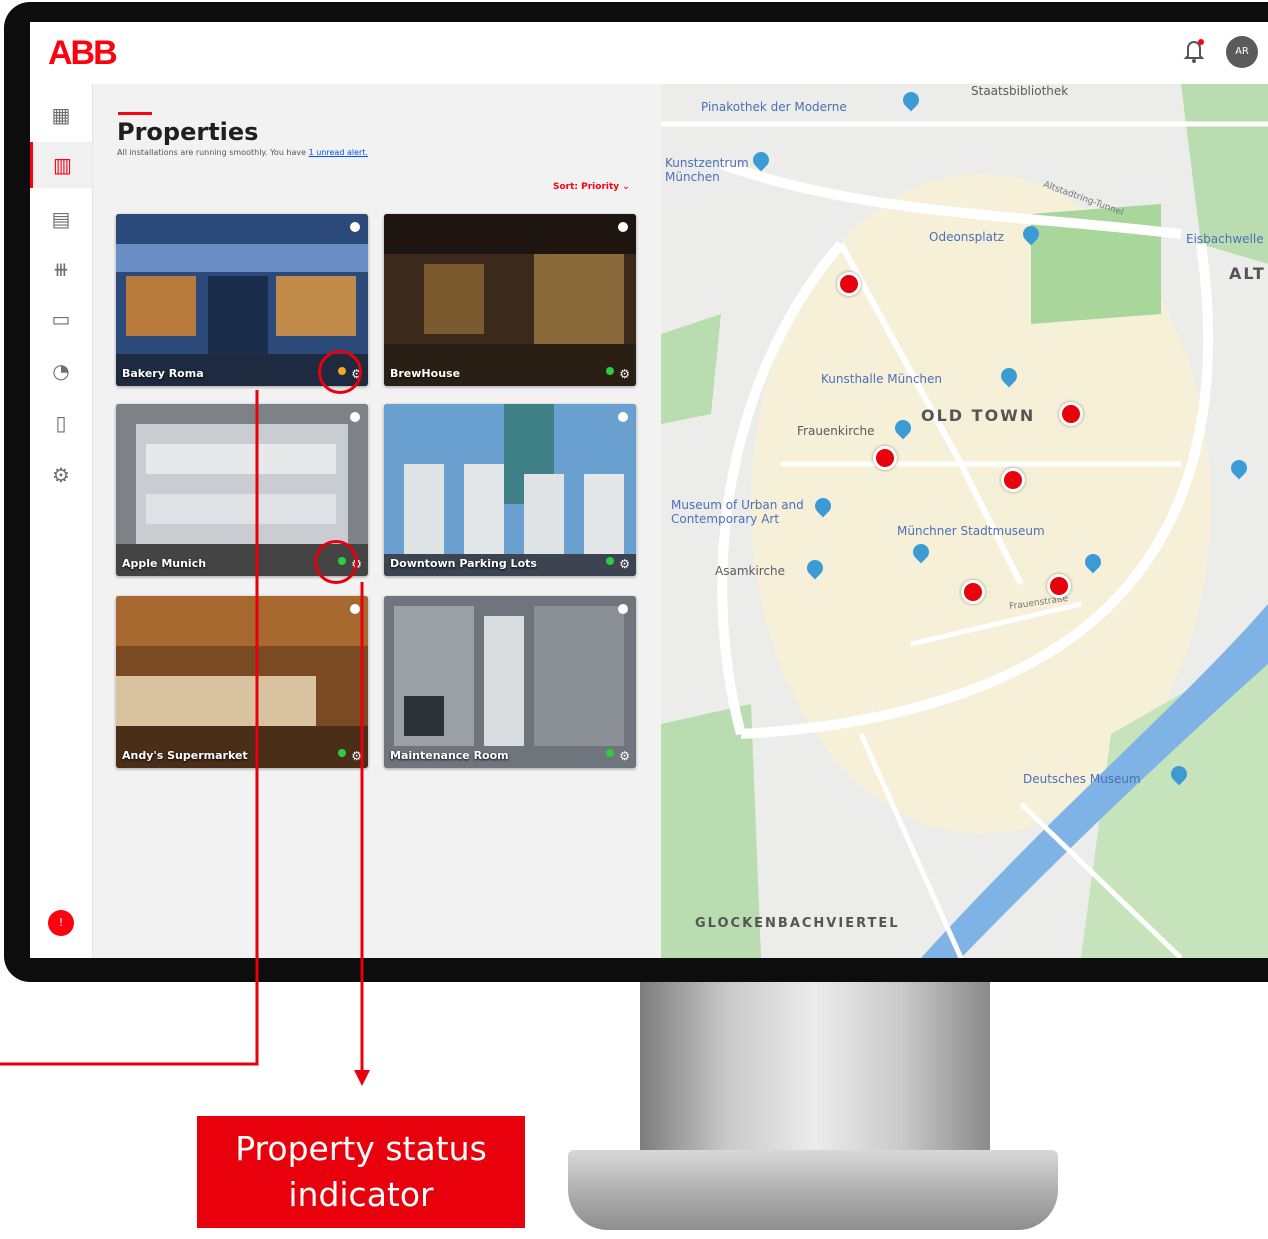 Image resolution: width=1268 pixels, height=1239 pixels. I want to click on property-card-maintenance-room: Maintenance Room ⚙, so click(510, 682).